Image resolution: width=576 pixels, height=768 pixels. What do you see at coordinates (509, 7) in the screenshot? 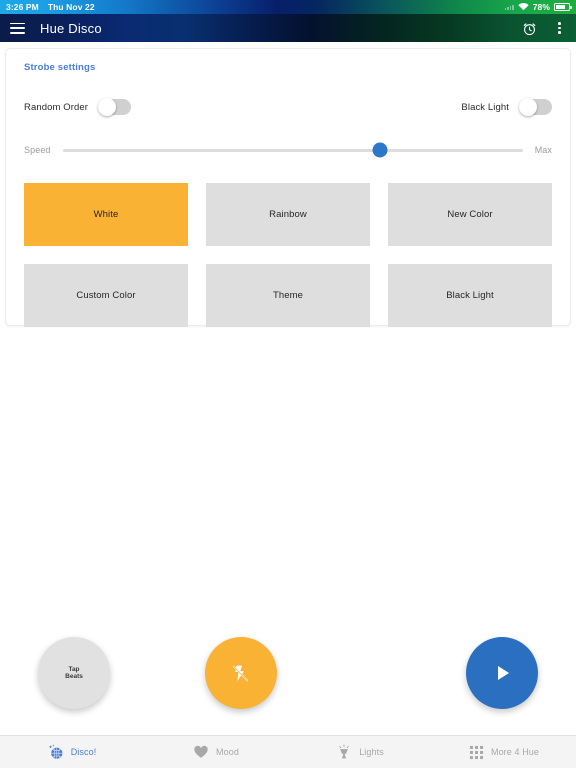
I see `signal-bars-icon` at bounding box center [509, 7].